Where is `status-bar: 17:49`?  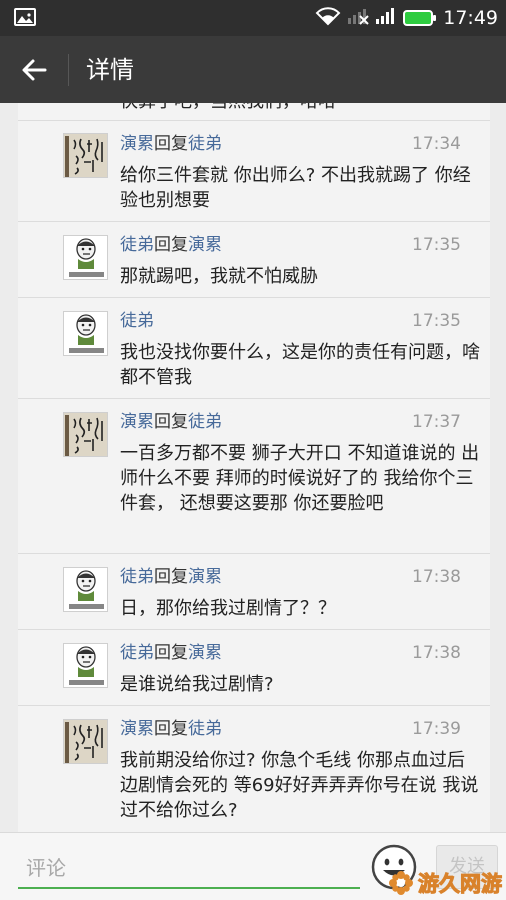 status-bar: 17:49 is located at coordinates (253, 18).